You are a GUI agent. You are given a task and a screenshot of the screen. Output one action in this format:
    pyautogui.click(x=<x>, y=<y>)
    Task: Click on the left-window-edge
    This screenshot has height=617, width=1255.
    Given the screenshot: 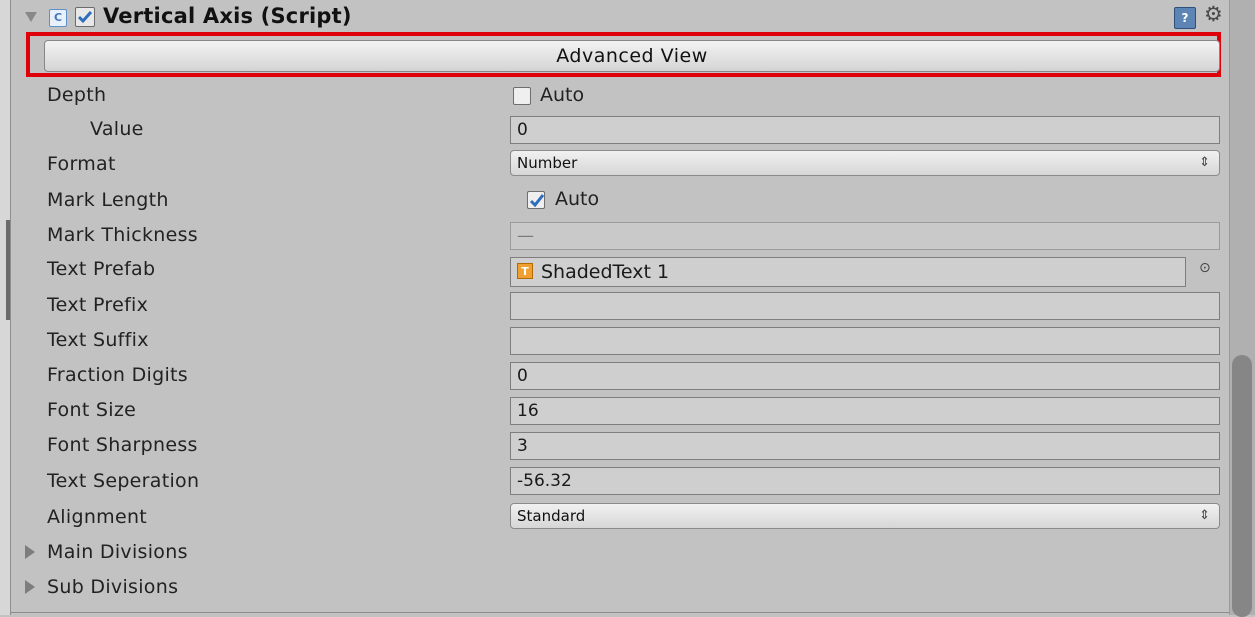 What is the action you would take?
    pyautogui.click(x=5, y=307)
    